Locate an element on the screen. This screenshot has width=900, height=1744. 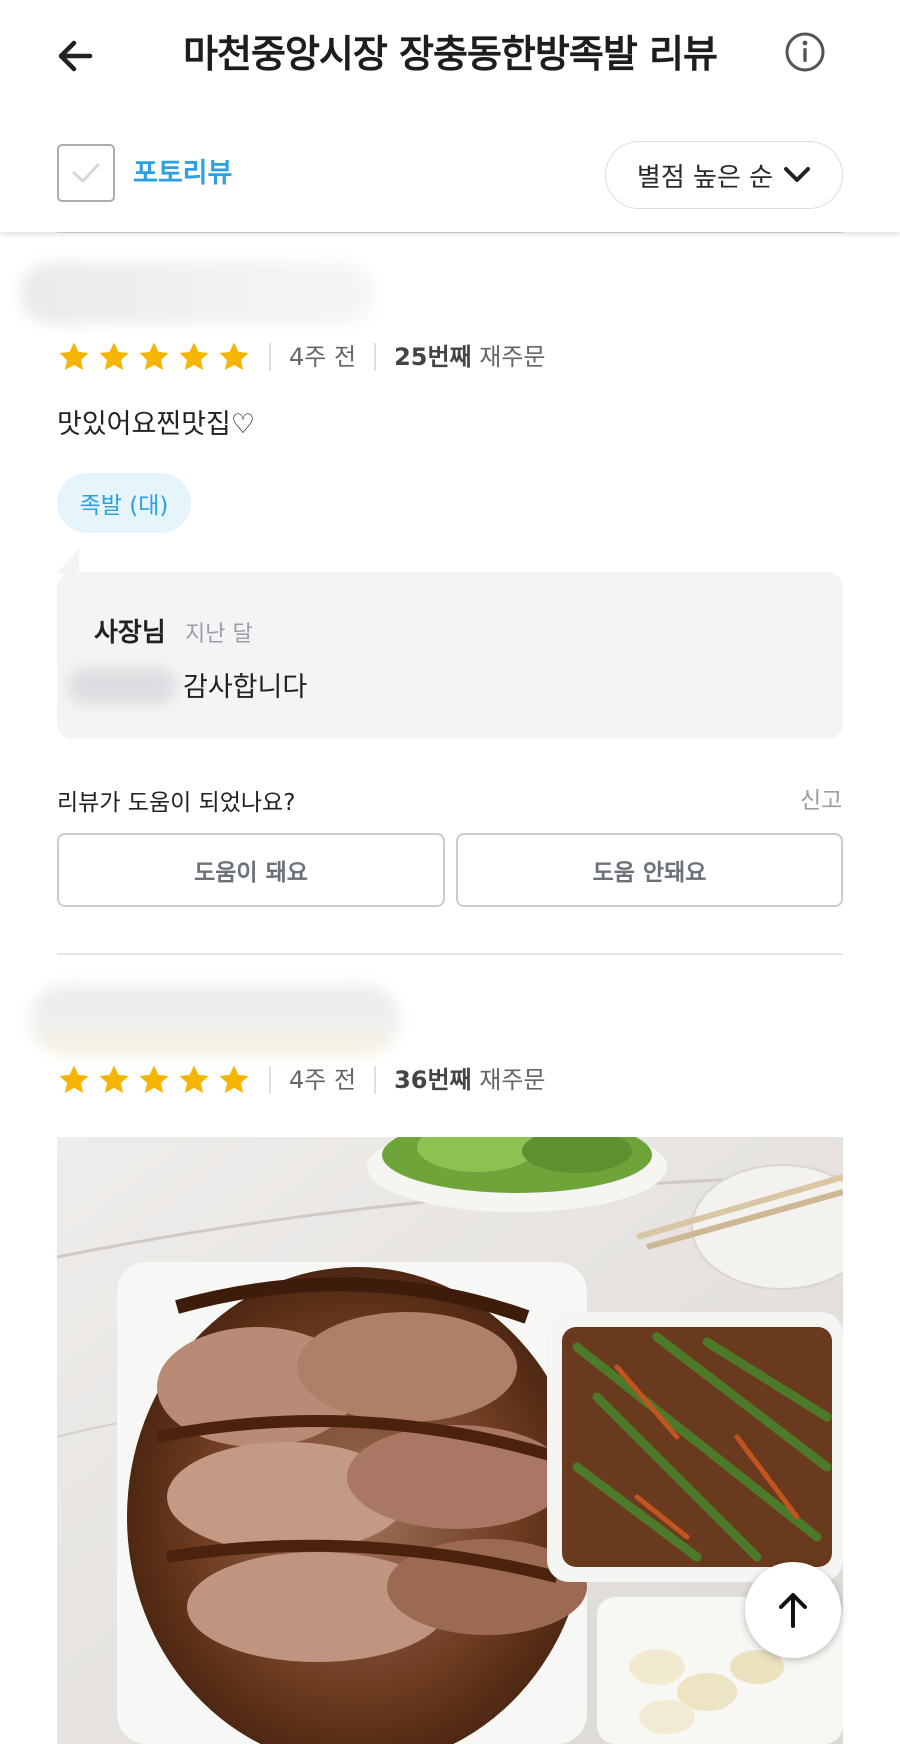
owner-reply-blurred-text is located at coordinates (122, 686).